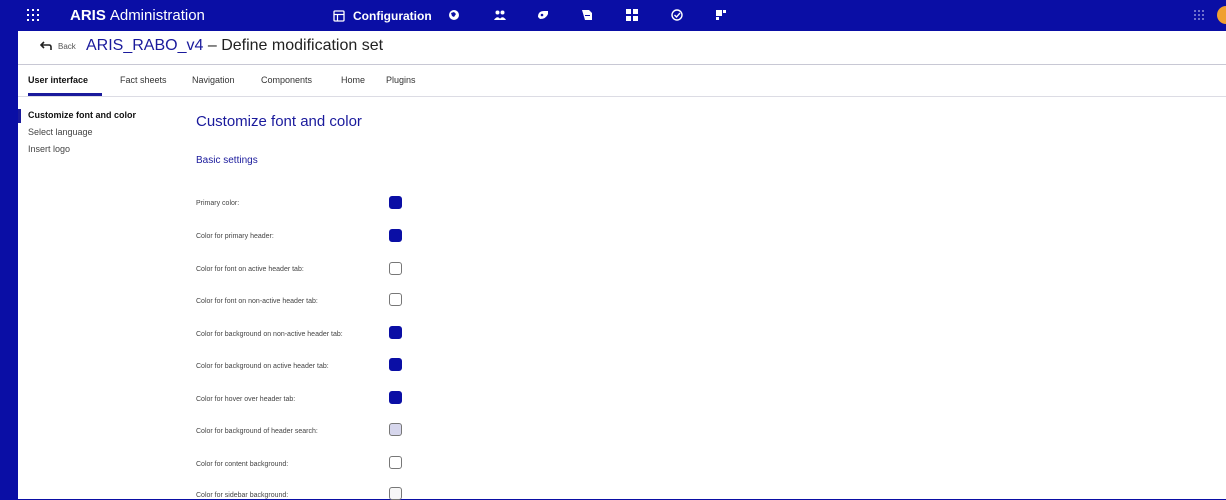 Image resolution: width=1226 pixels, height=500 pixels. I want to click on configuration-icon, so click(339, 16).